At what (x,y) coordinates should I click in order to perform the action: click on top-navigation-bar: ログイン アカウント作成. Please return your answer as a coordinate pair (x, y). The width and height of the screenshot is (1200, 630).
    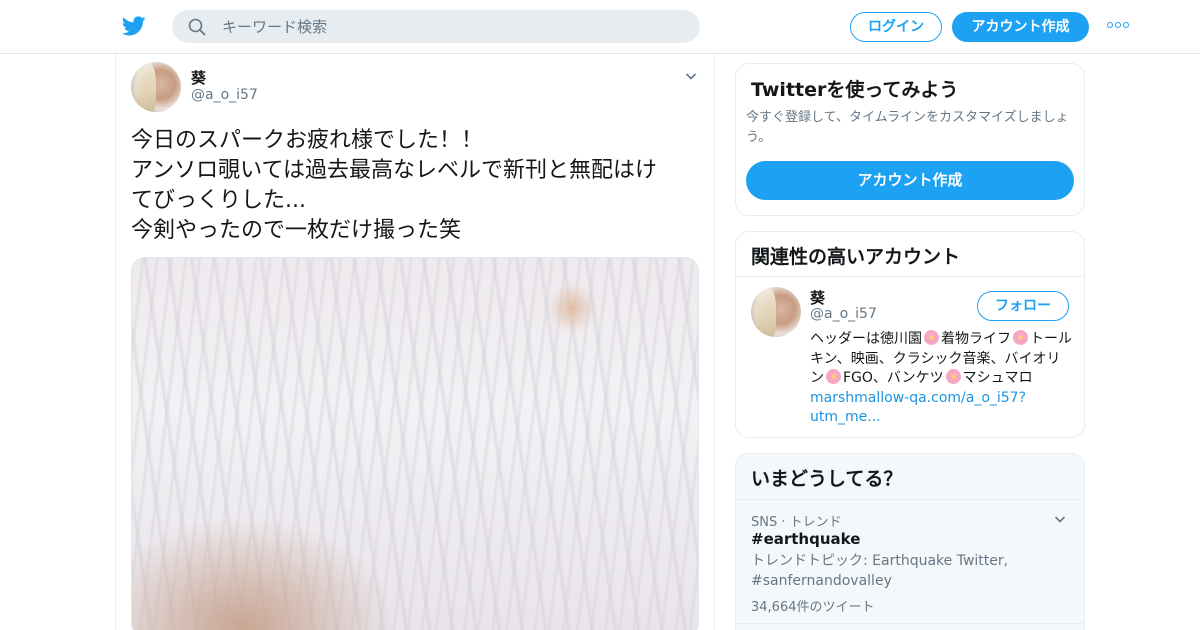
    Looking at the image, I should click on (600, 27).